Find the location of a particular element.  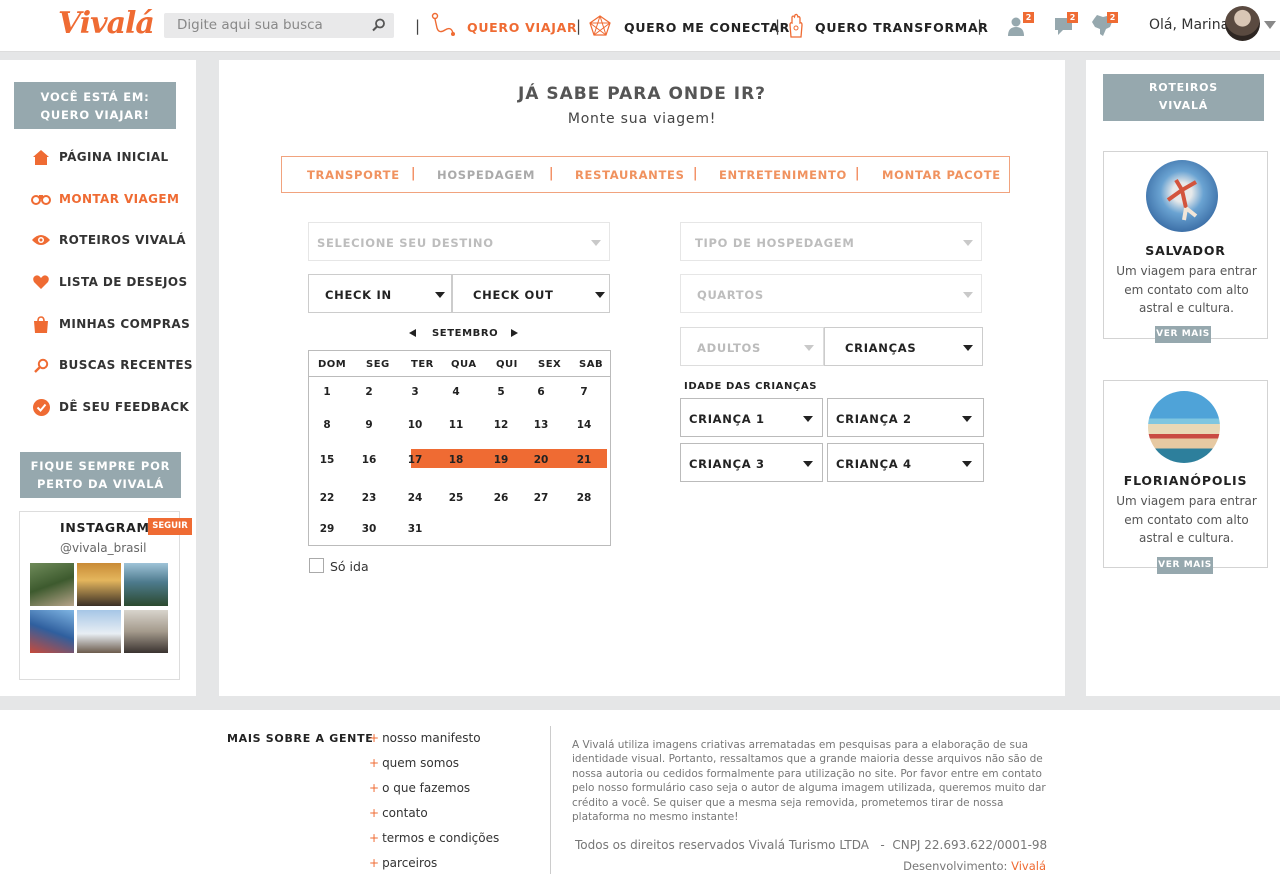

footer-link-parceiros: + parceiros is located at coordinates (403, 863).